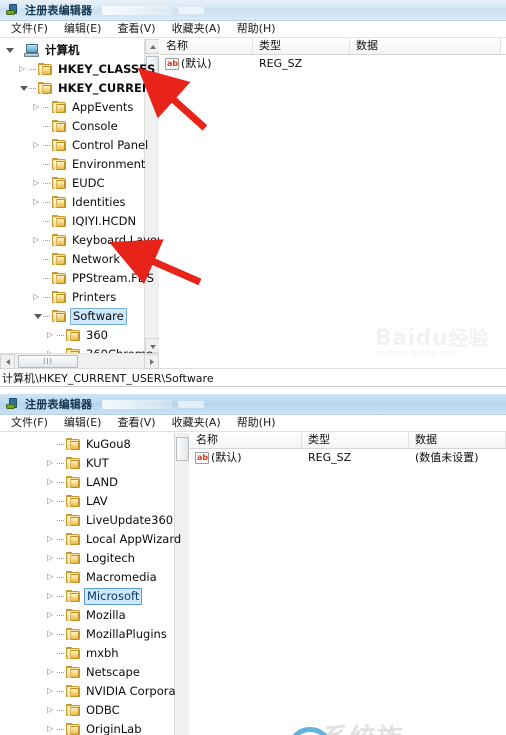 Image resolution: width=506 pixels, height=735 pixels. What do you see at coordinates (79, 164) in the screenshot?
I see `tree-node: Environment` at bounding box center [79, 164].